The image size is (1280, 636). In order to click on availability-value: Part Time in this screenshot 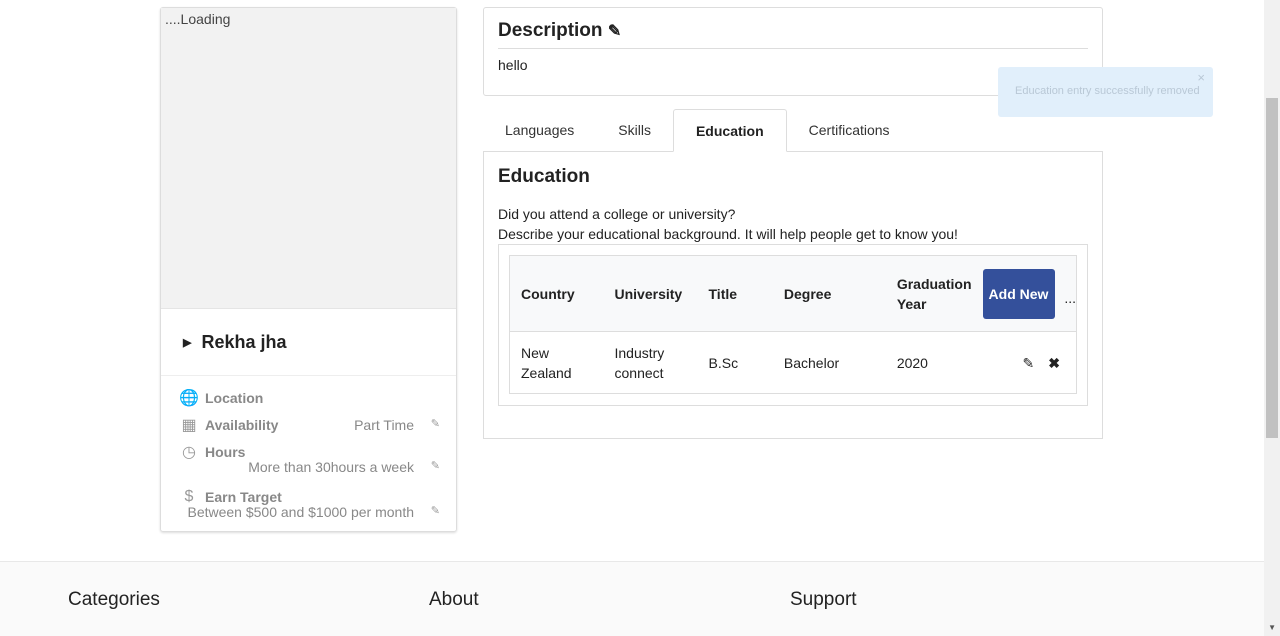, I will do `click(384, 424)`.